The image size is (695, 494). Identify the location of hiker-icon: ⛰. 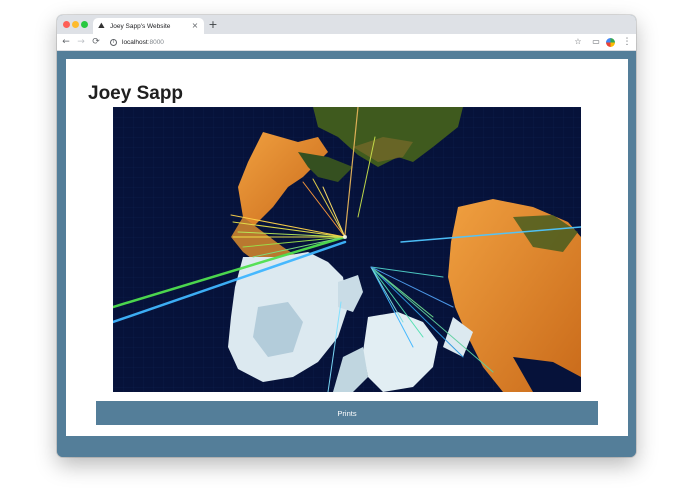
(101, 25).